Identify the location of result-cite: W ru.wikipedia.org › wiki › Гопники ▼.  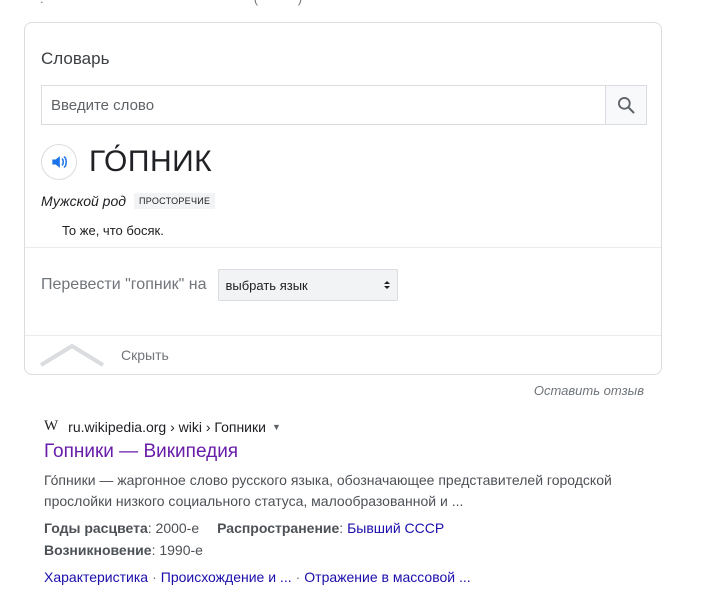
(354, 426).